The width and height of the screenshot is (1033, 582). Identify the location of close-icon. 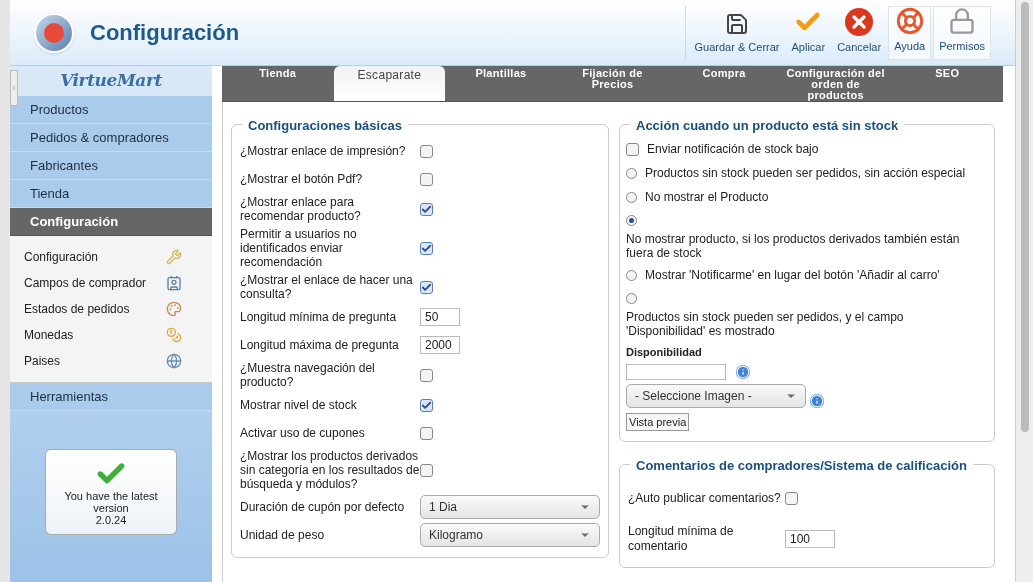
(859, 22).